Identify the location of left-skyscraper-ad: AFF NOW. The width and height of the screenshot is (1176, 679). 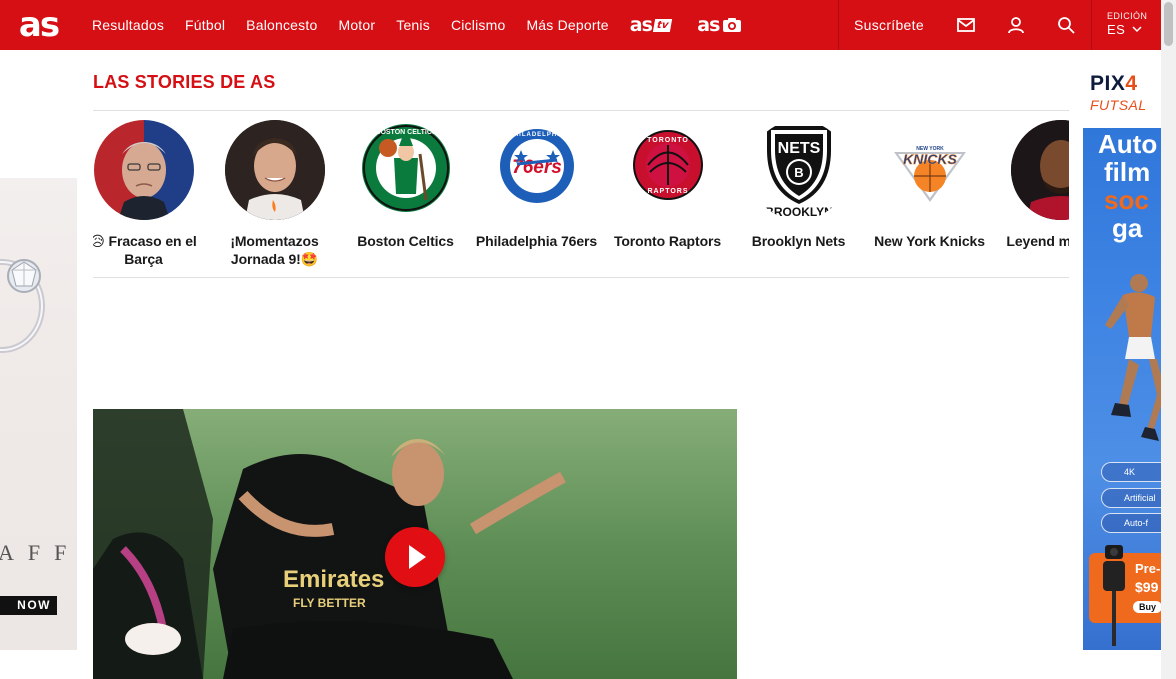
(38, 414).